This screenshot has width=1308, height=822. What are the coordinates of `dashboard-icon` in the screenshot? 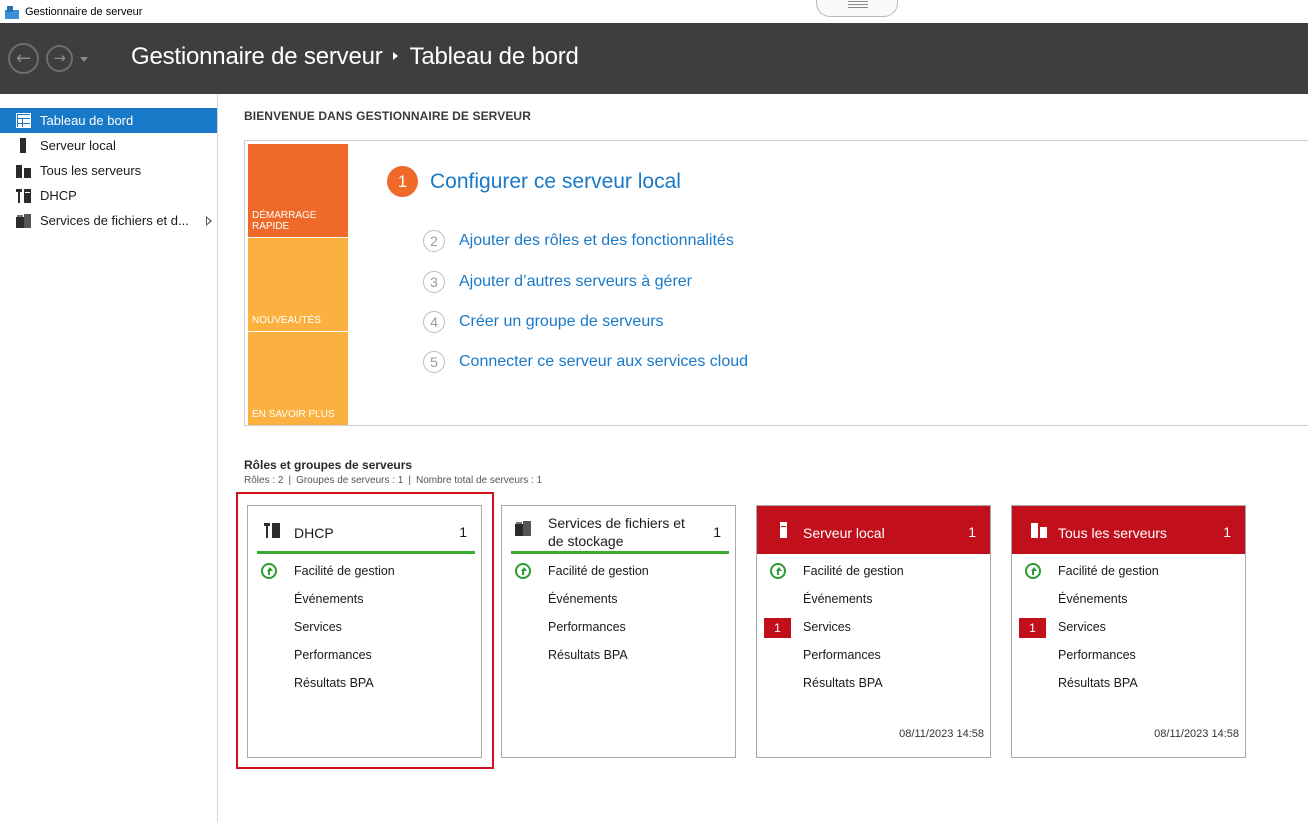 It's located at (23, 120).